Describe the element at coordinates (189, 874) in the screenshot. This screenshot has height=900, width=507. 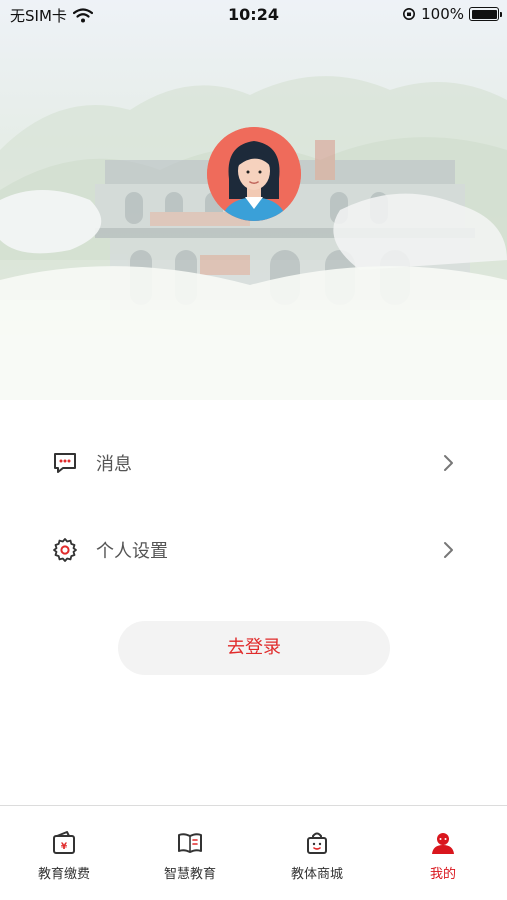
I see `tab-label: 智慧教育` at that location.